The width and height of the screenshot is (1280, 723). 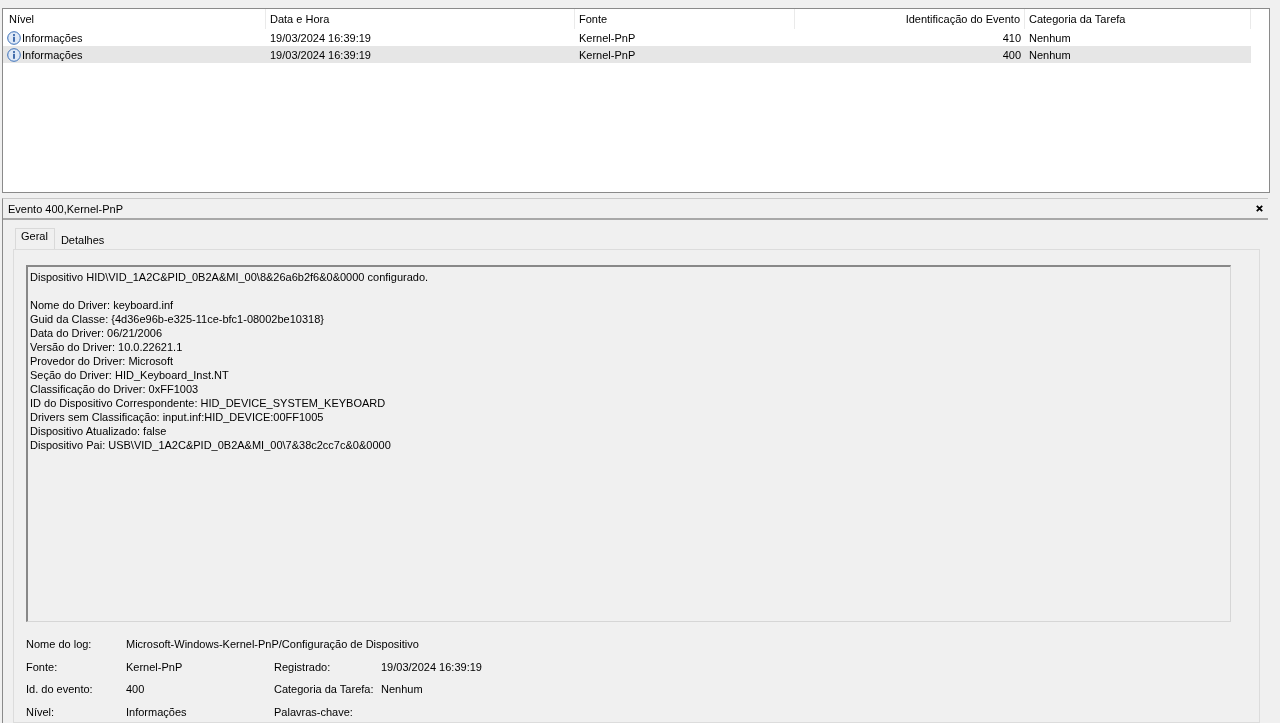 What do you see at coordinates (102, 305) in the screenshot?
I see `description-text: Nome do Driver: keyboard.inf` at bounding box center [102, 305].